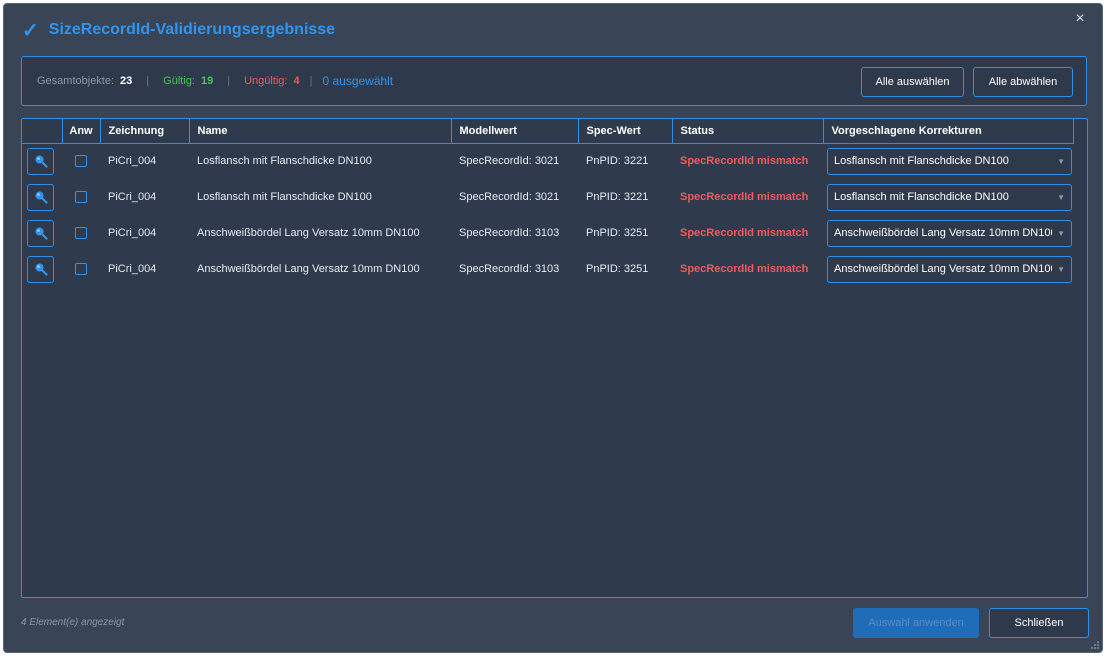 This screenshot has width=1107, height=656. I want to click on deselect-all-button: Alle abwählen, so click(1023, 82).